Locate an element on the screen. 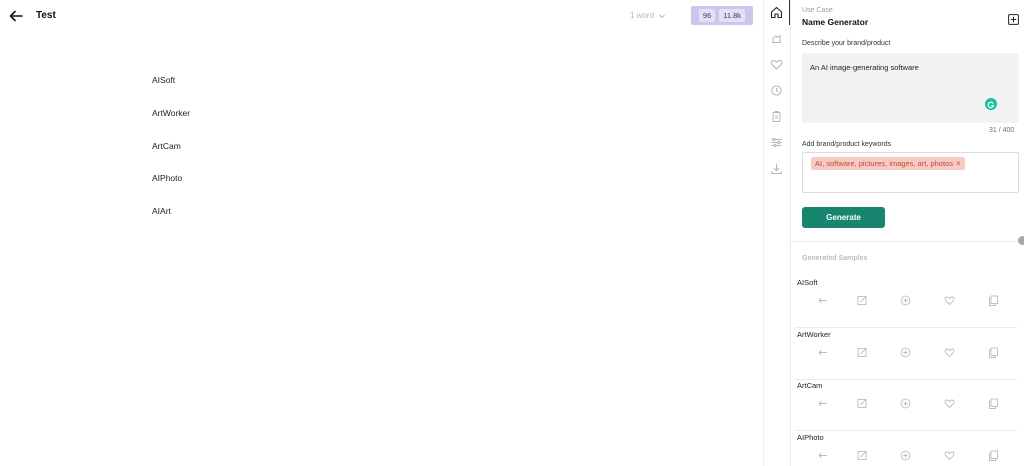 This screenshot has width=1024, height=466. history-icon is located at coordinates (776, 90).